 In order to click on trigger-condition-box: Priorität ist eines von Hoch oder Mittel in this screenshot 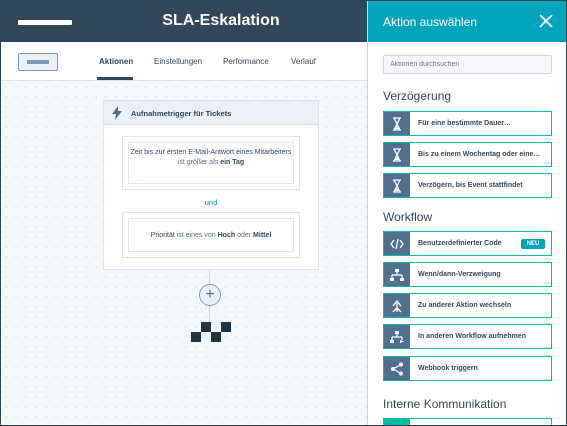, I will do `click(211, 235)`.